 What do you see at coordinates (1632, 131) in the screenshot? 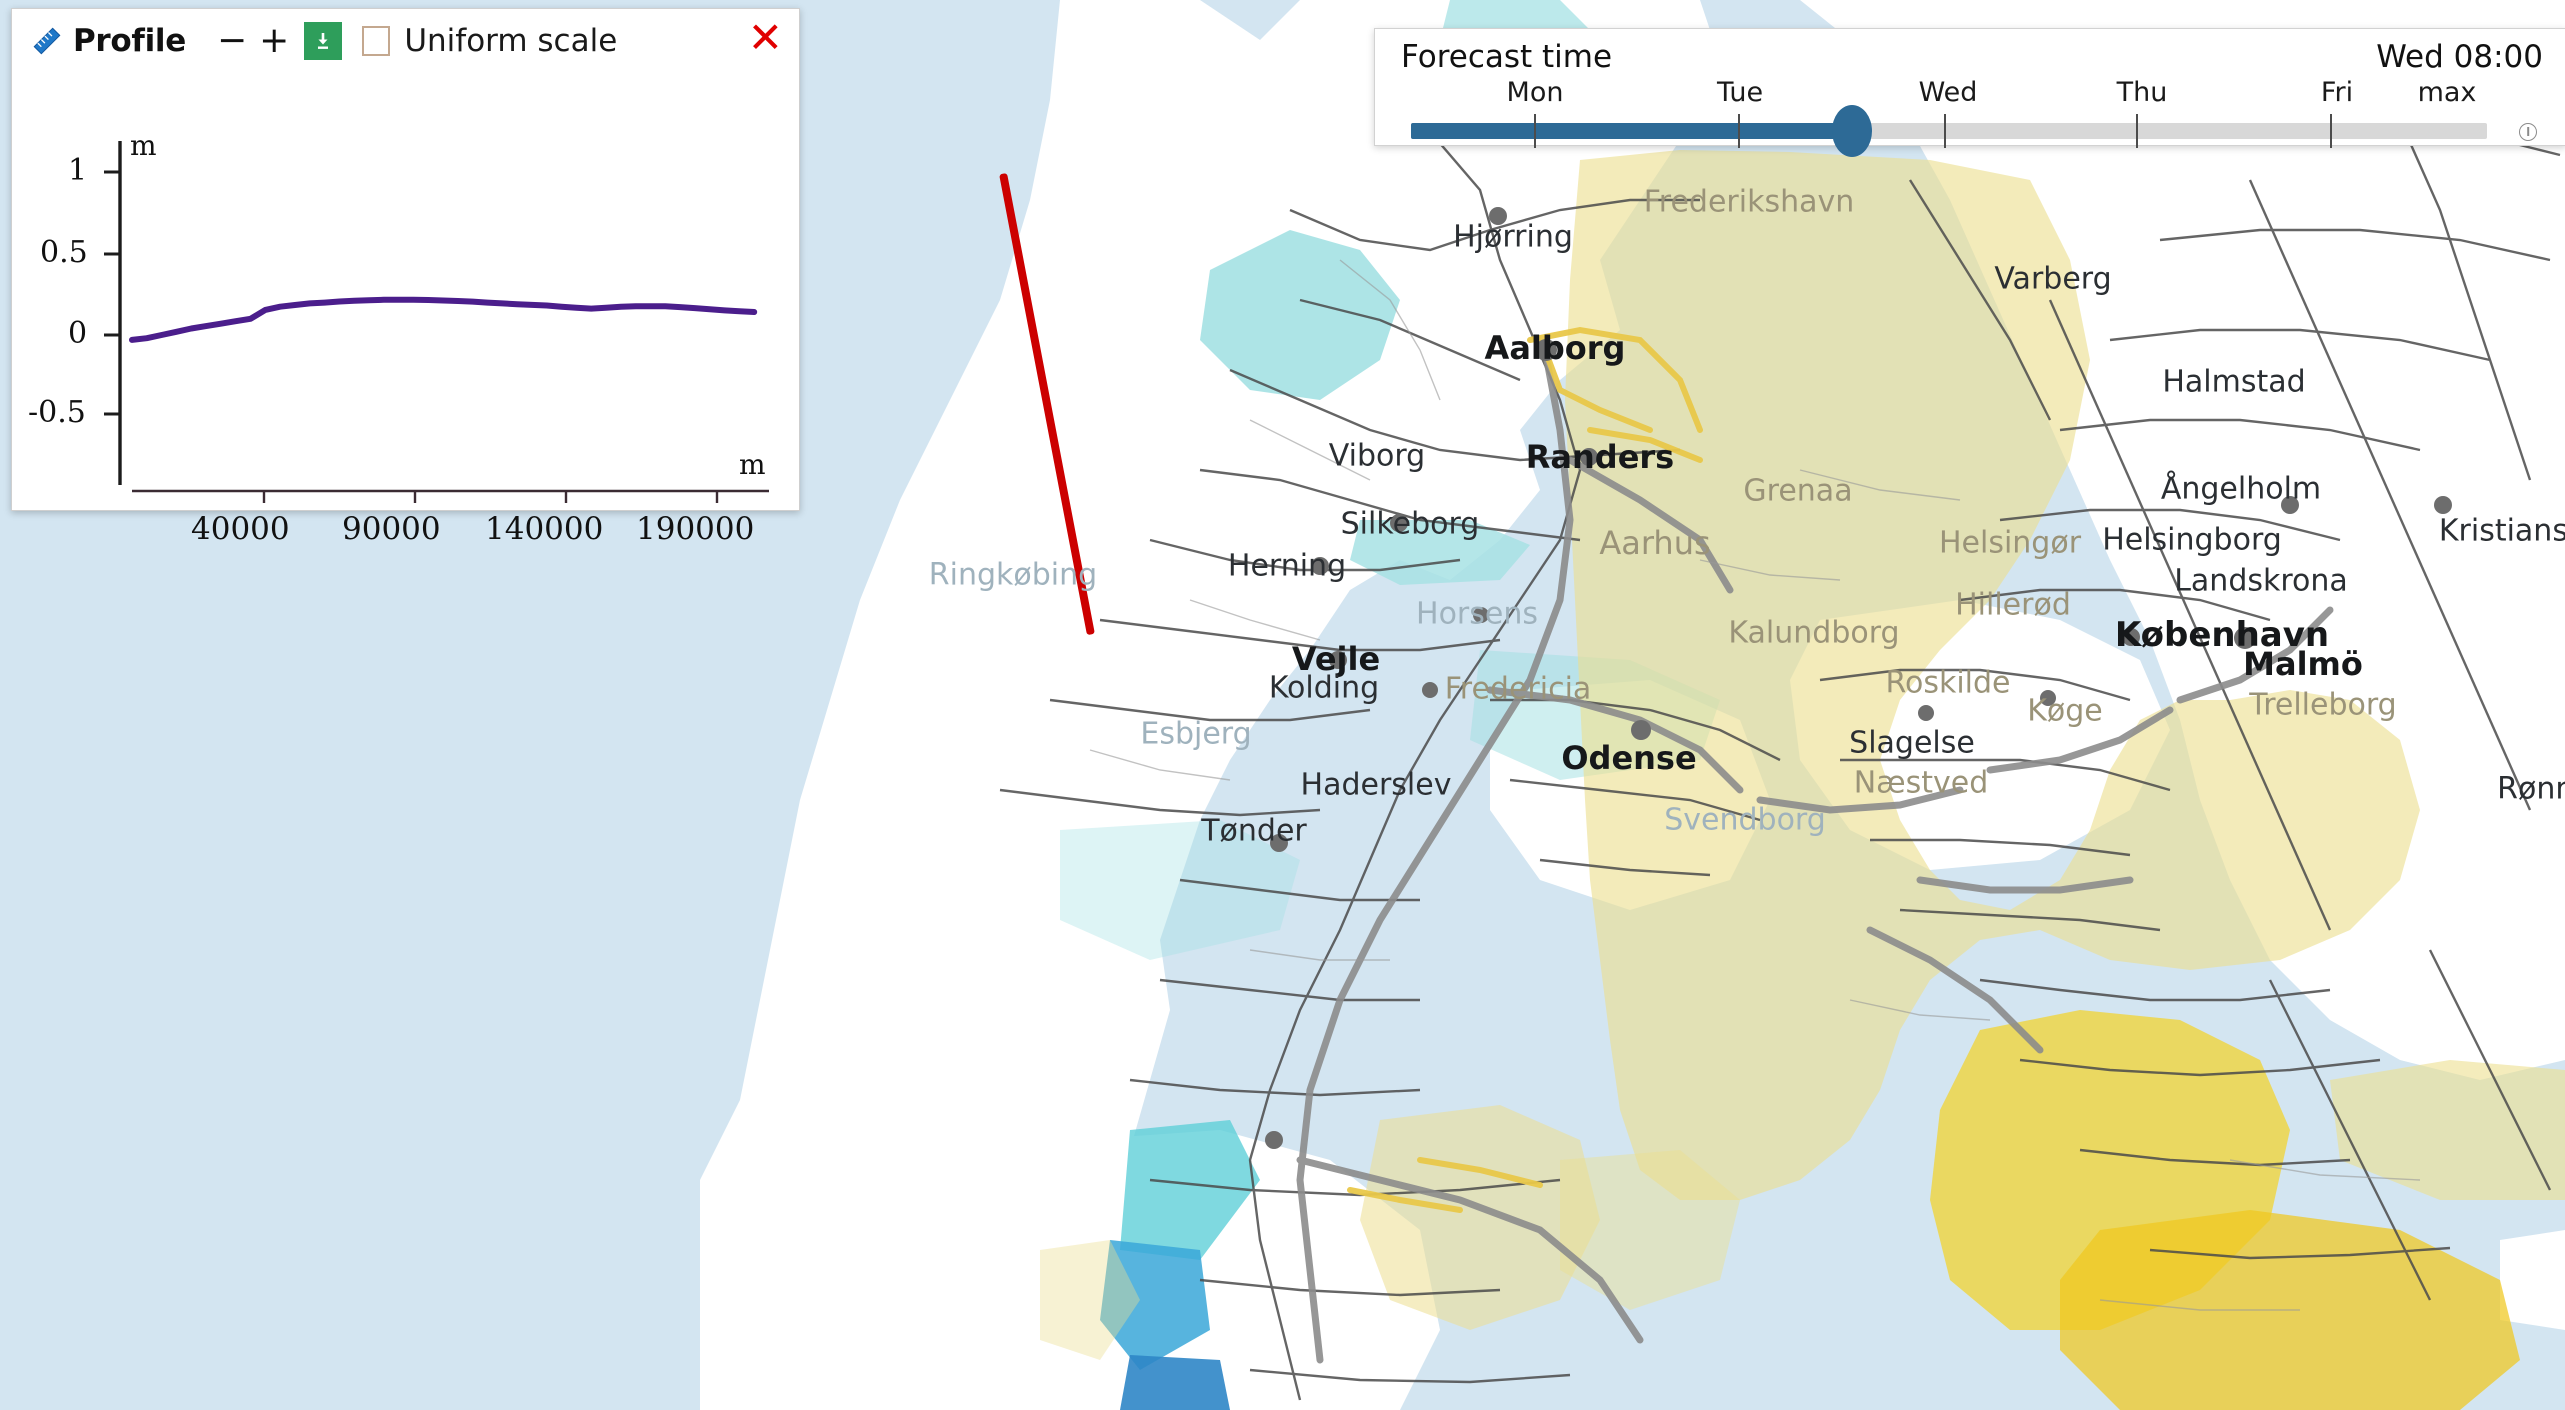
I see `slider-filled-range` at bounding box center [1632, 131].